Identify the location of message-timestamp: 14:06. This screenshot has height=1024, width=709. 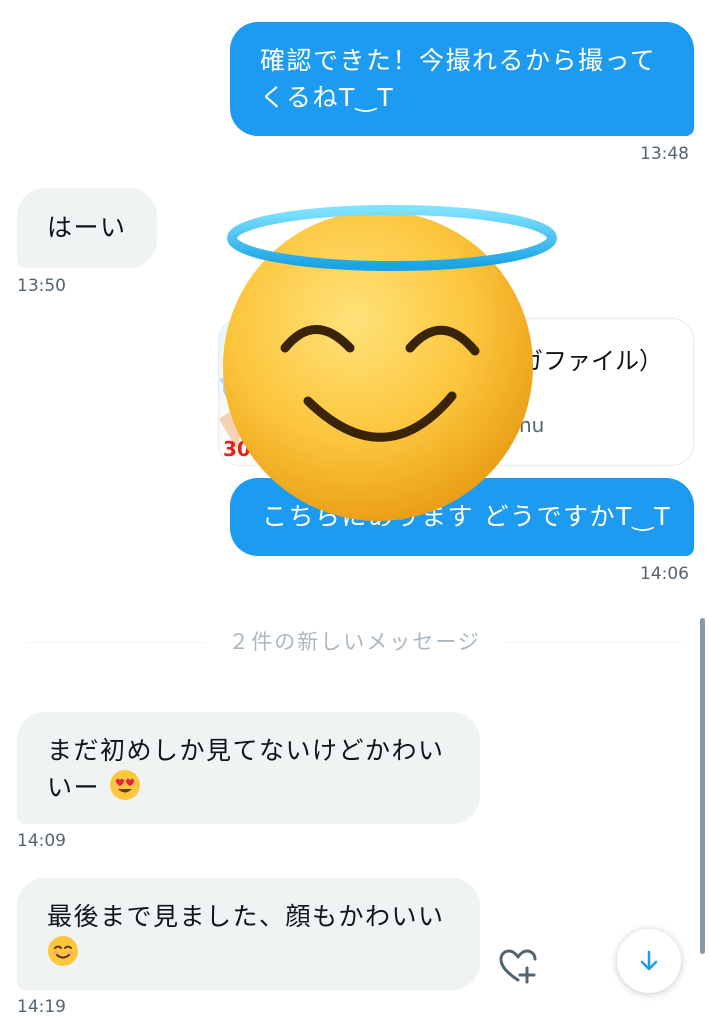
(664, 574).